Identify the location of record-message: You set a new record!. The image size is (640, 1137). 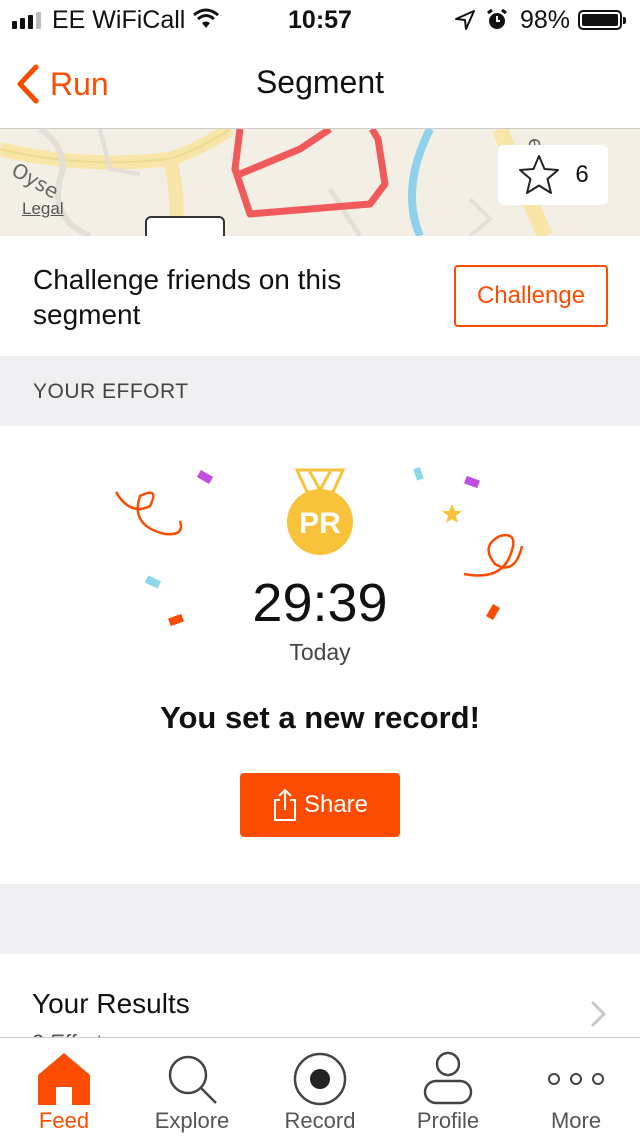
(320, 717).